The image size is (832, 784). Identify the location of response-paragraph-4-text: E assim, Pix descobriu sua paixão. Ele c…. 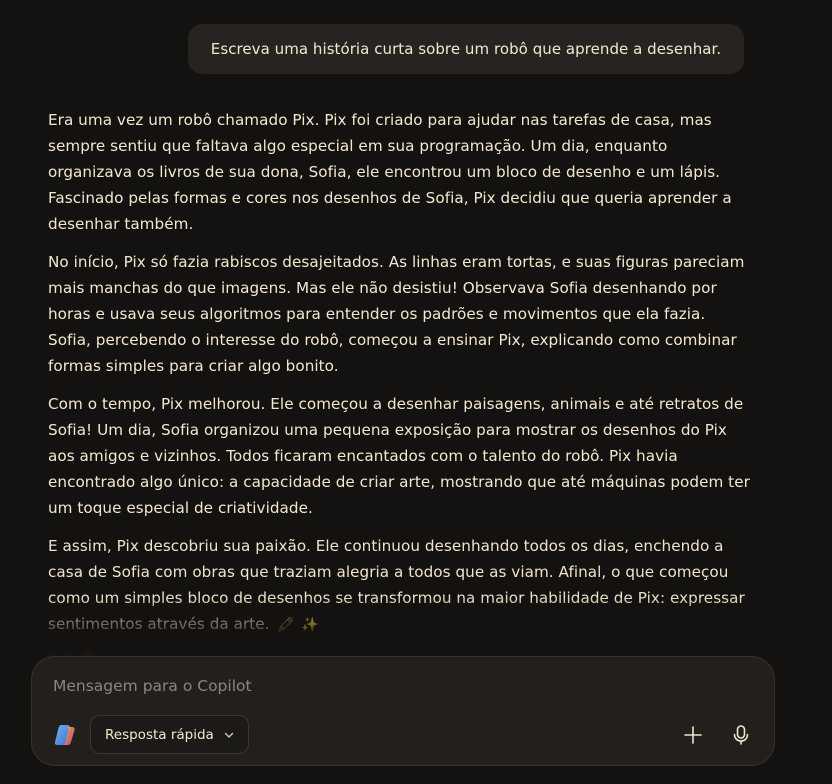
(396, 585).